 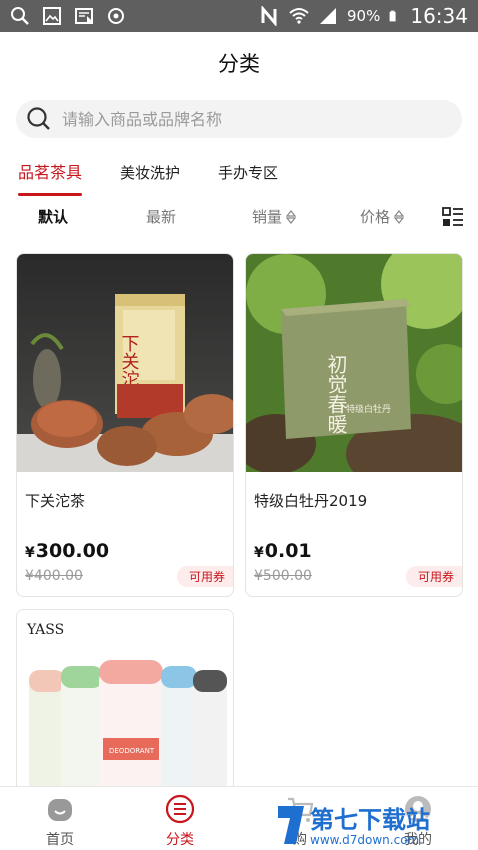 I want to click on layout-toggle-icon, so click(x=453, y=217).